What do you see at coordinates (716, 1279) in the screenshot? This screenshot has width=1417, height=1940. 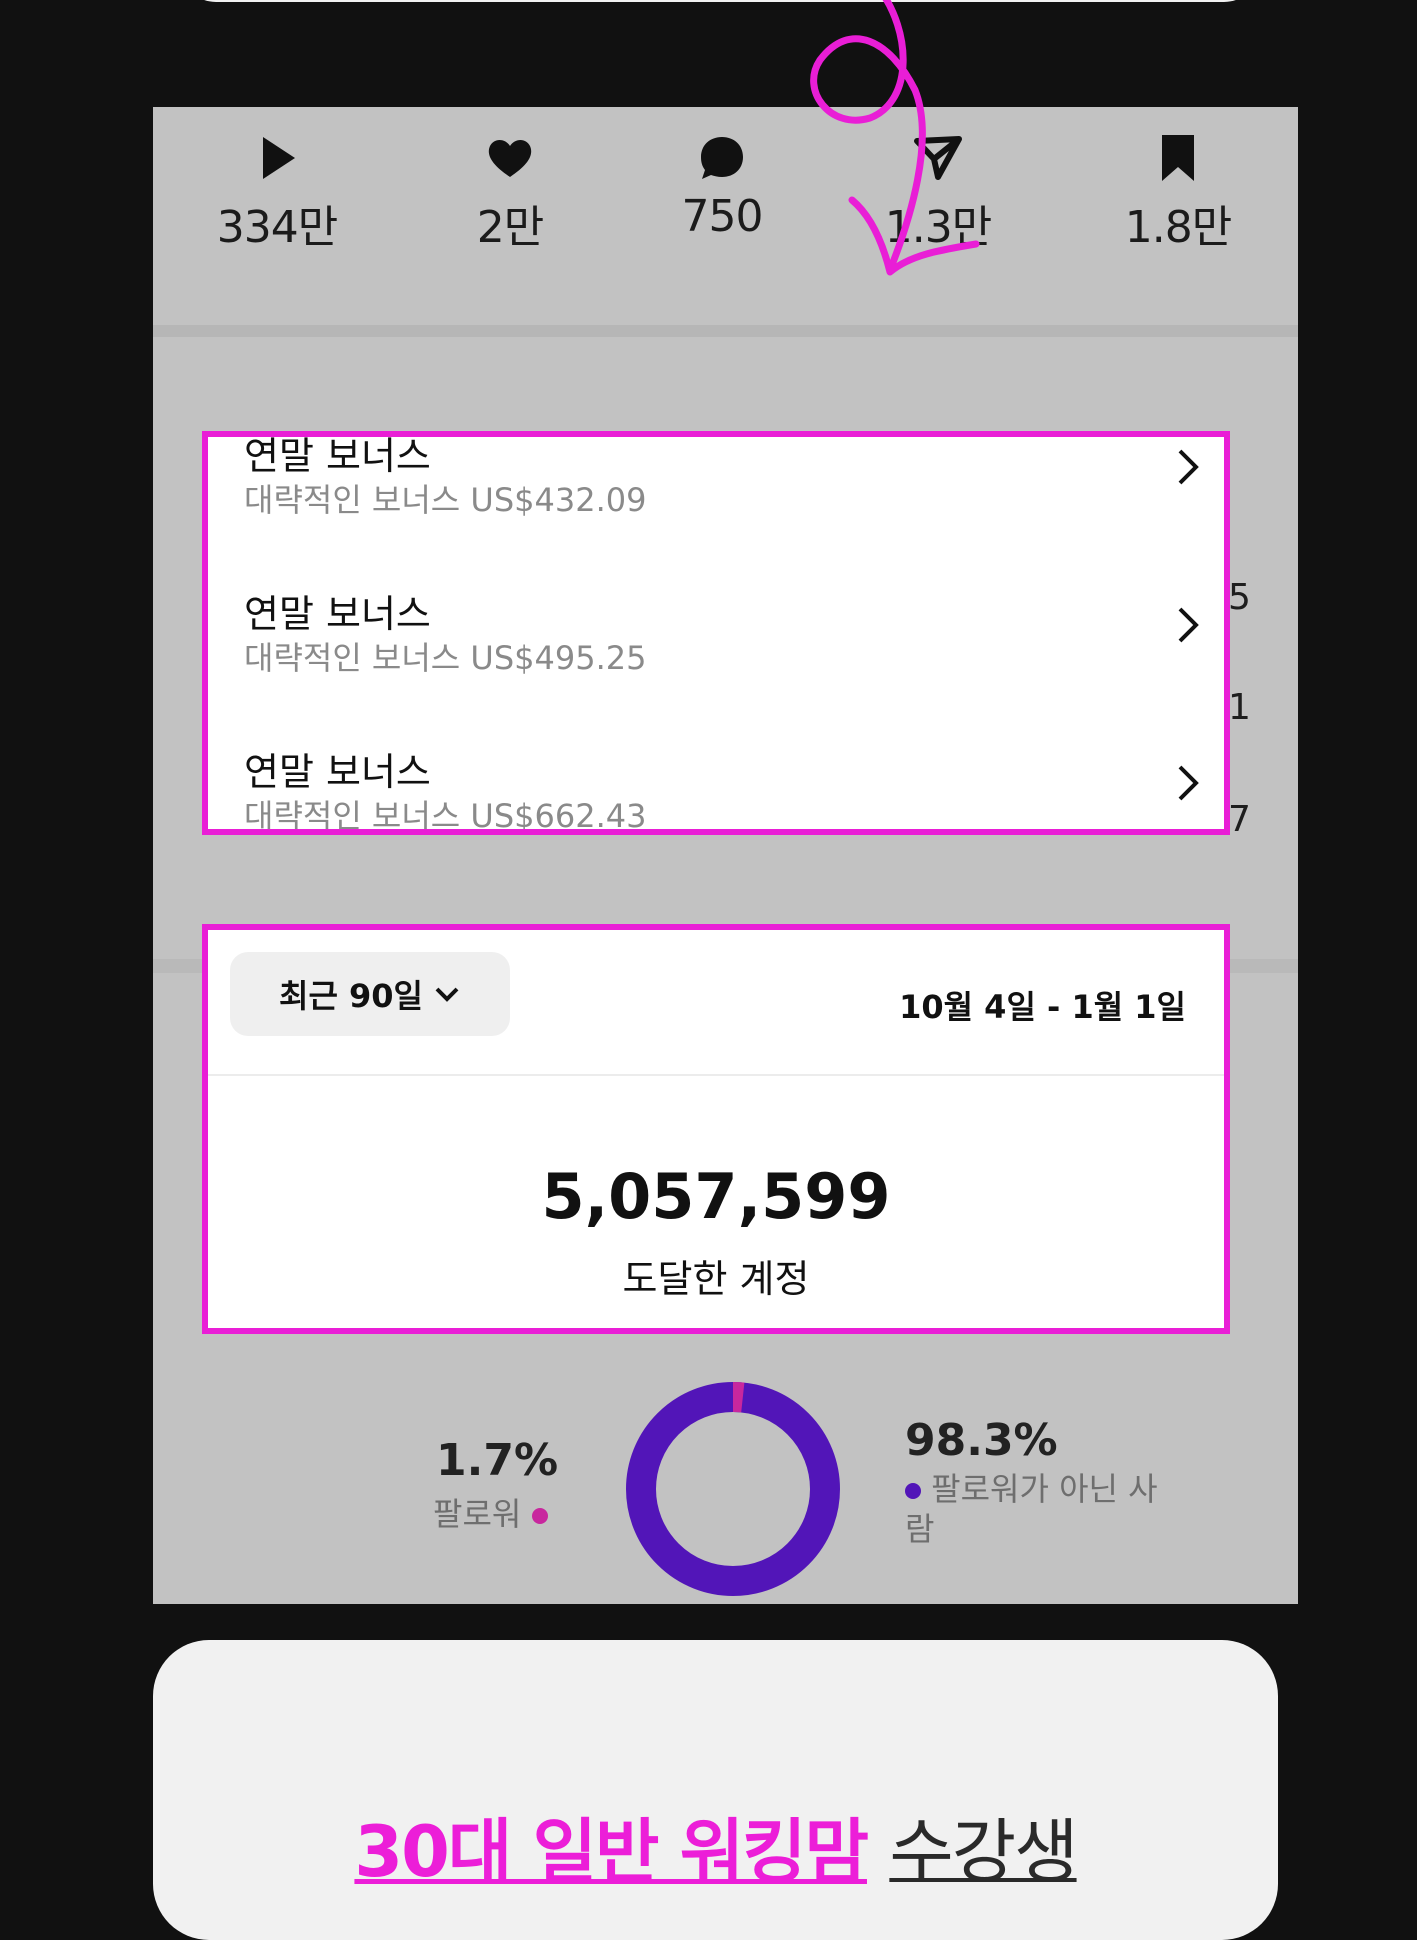 I see `accounts-reached-label: 도달한 계정` at bounding box center [716, 1279].